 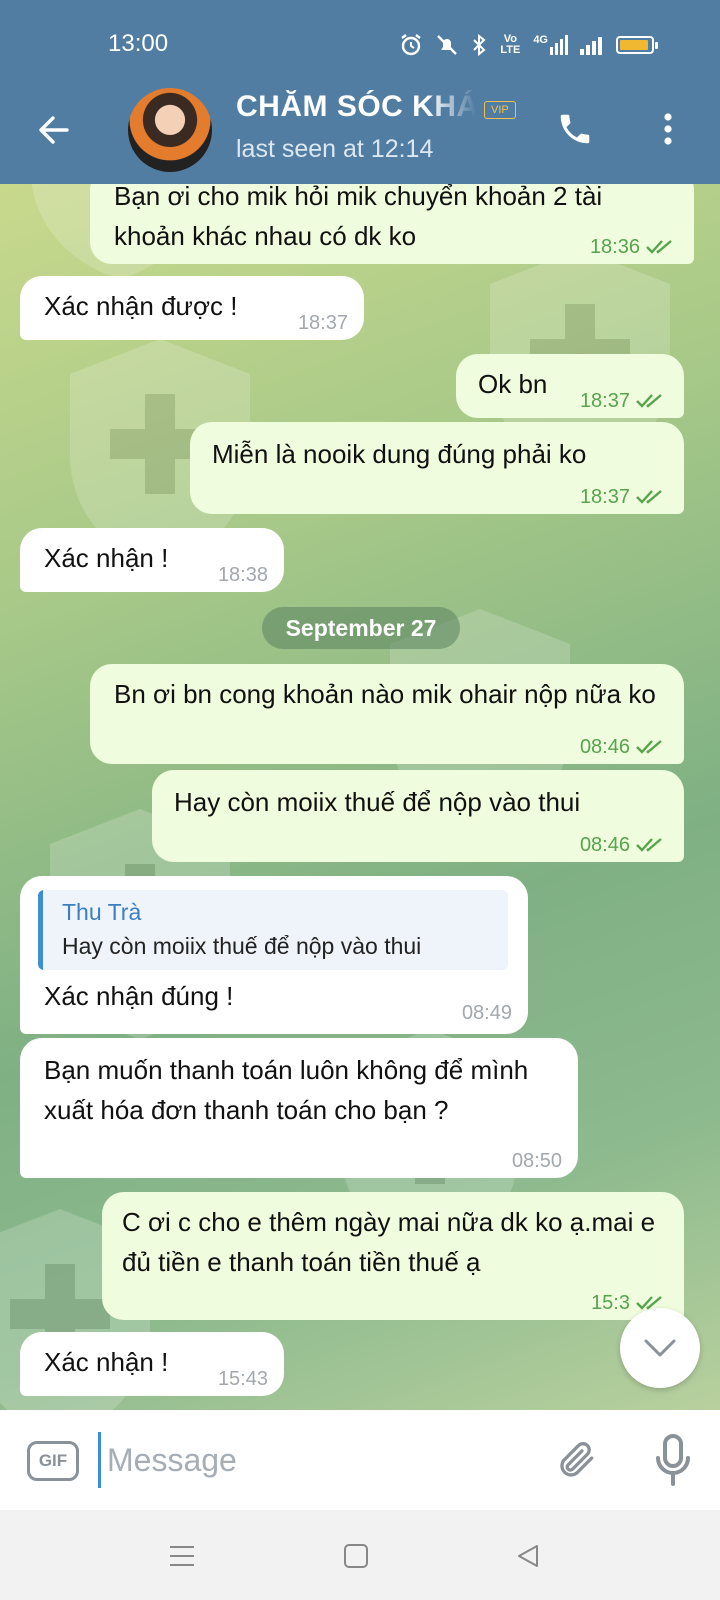 I want to click on status-bar: 13:00 Vo LTE 4G, so click(x=360, y=45).